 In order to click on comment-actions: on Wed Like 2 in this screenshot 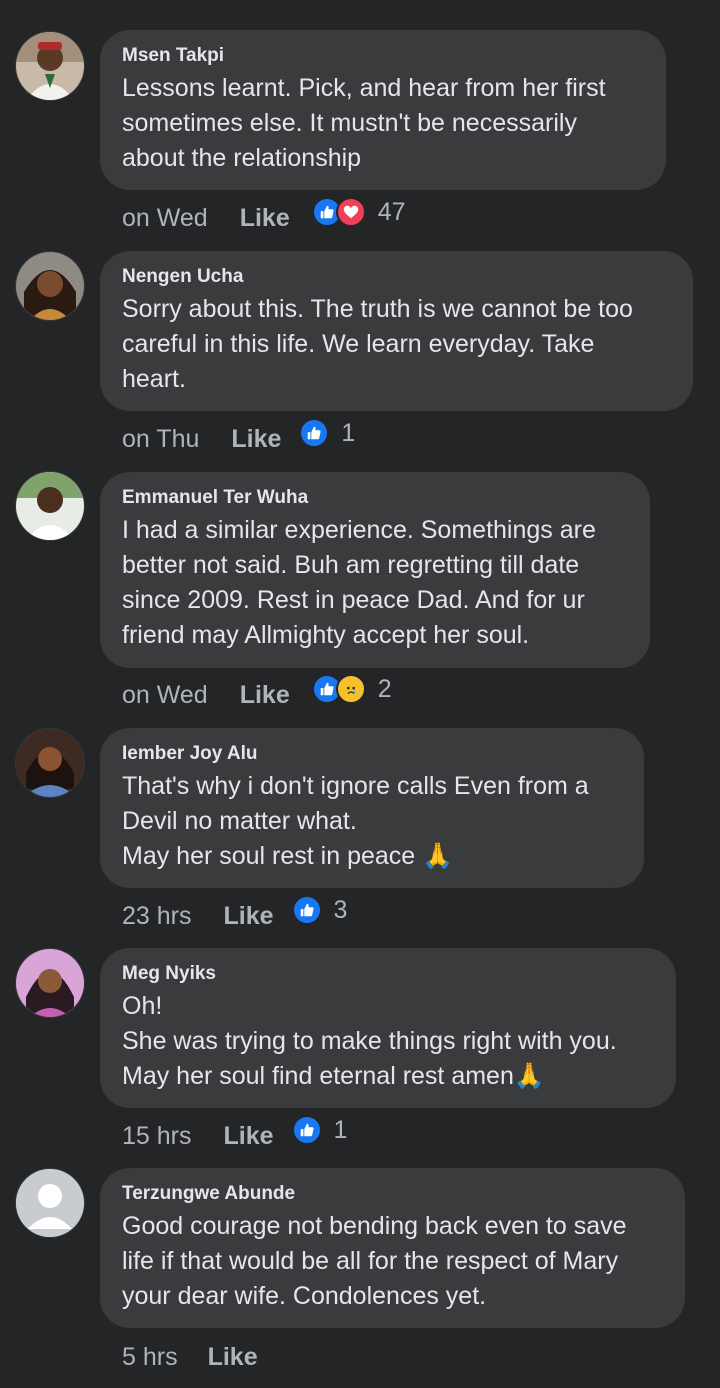, I will do `click(257, 694)`.